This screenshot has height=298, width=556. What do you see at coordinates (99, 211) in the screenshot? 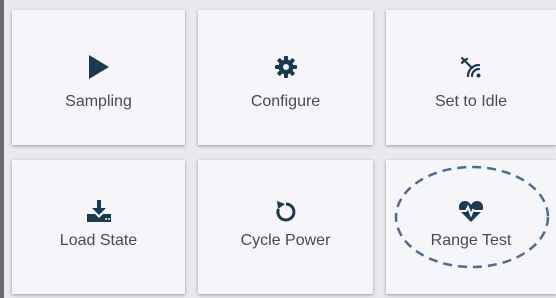
I see `download-icon` at bounding box center [99, 211].